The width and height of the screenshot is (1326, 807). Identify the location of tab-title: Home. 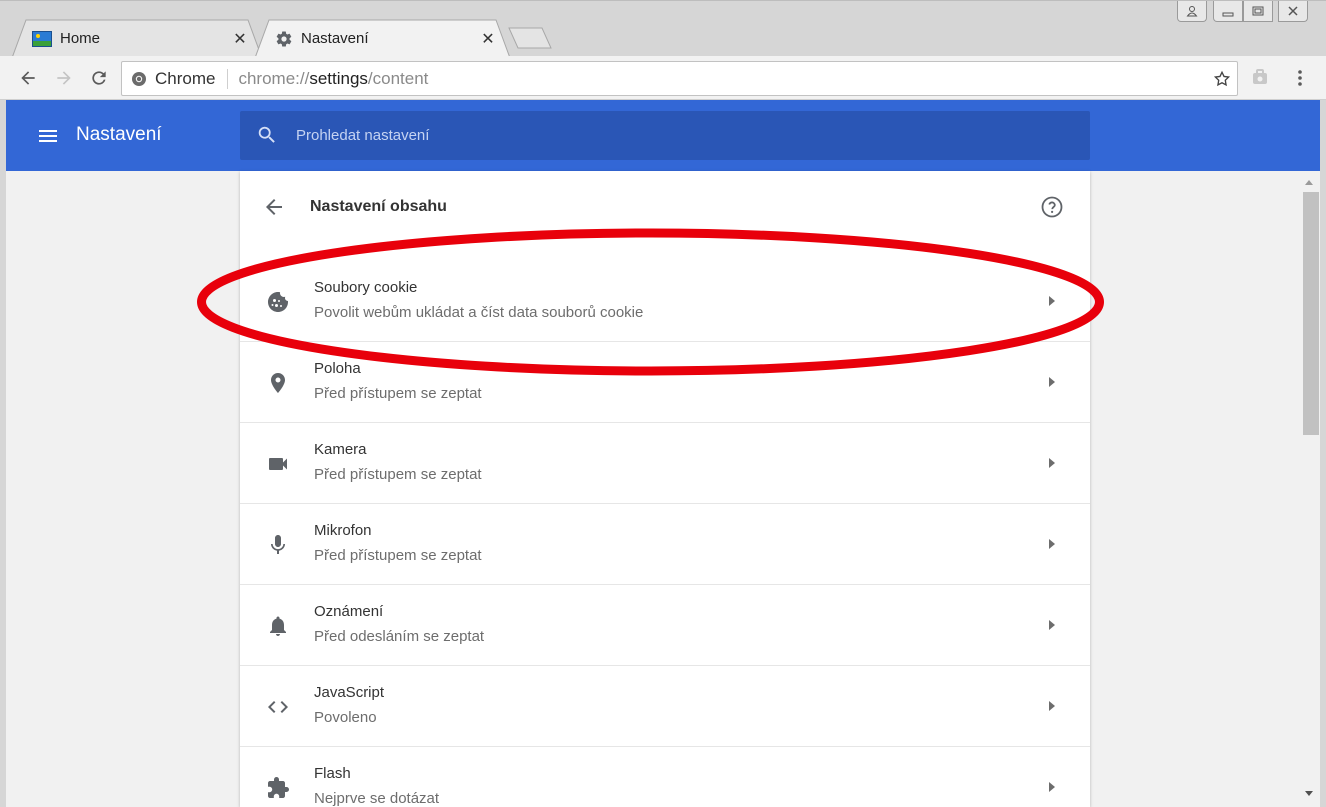
(80, 38).